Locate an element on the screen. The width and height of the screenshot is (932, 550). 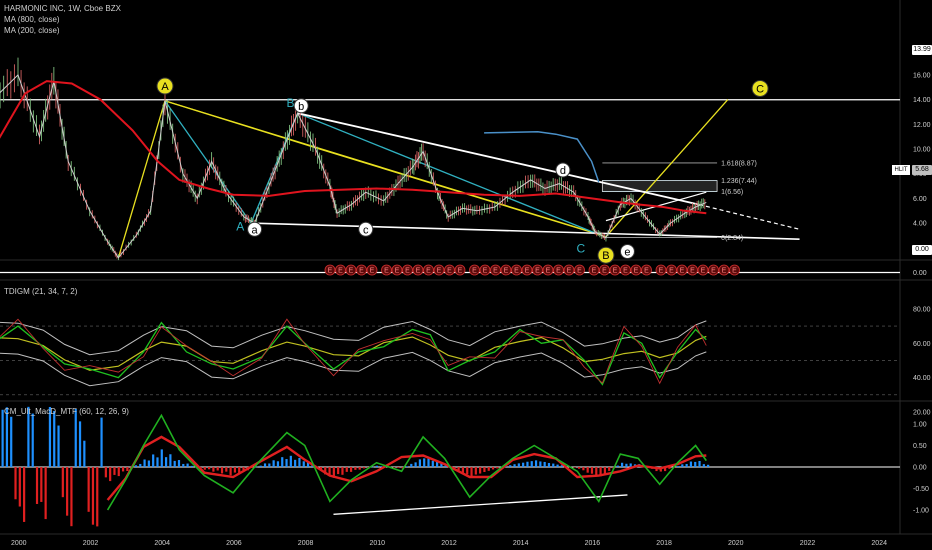
macd-divergence-line is located at coordinates (480, 504).